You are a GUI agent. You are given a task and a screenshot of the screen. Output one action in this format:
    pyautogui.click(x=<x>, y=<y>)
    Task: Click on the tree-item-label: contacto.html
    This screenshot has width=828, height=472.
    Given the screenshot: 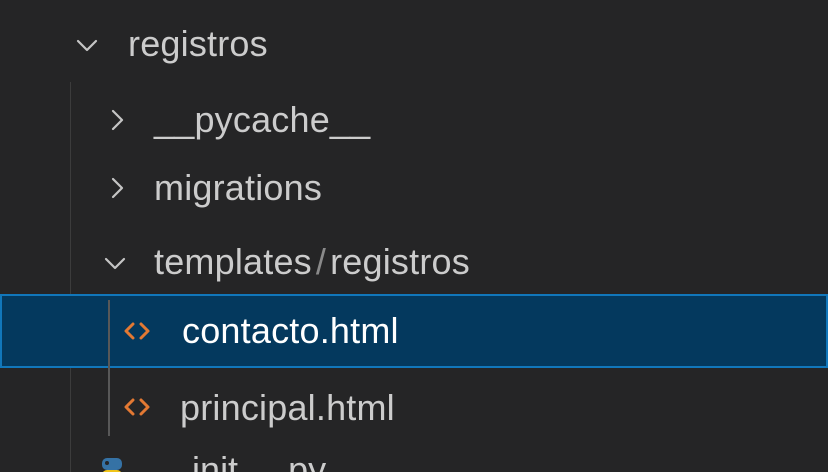 What is the action you would take?
    pyautogui.click(x=290, y=330)
    